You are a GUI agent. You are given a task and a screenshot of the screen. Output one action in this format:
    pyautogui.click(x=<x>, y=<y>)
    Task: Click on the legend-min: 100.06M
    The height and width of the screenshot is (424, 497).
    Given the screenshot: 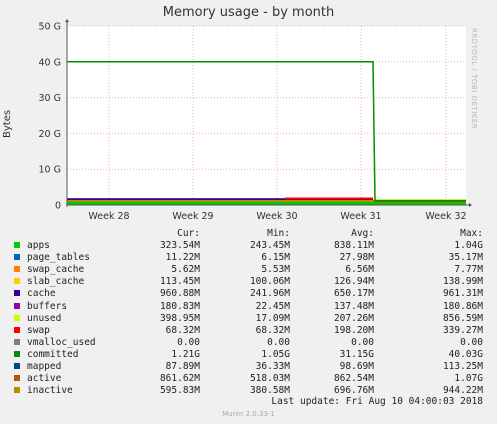 What is the action you would take?
    pyautogui.click(x=269, y=282)
    